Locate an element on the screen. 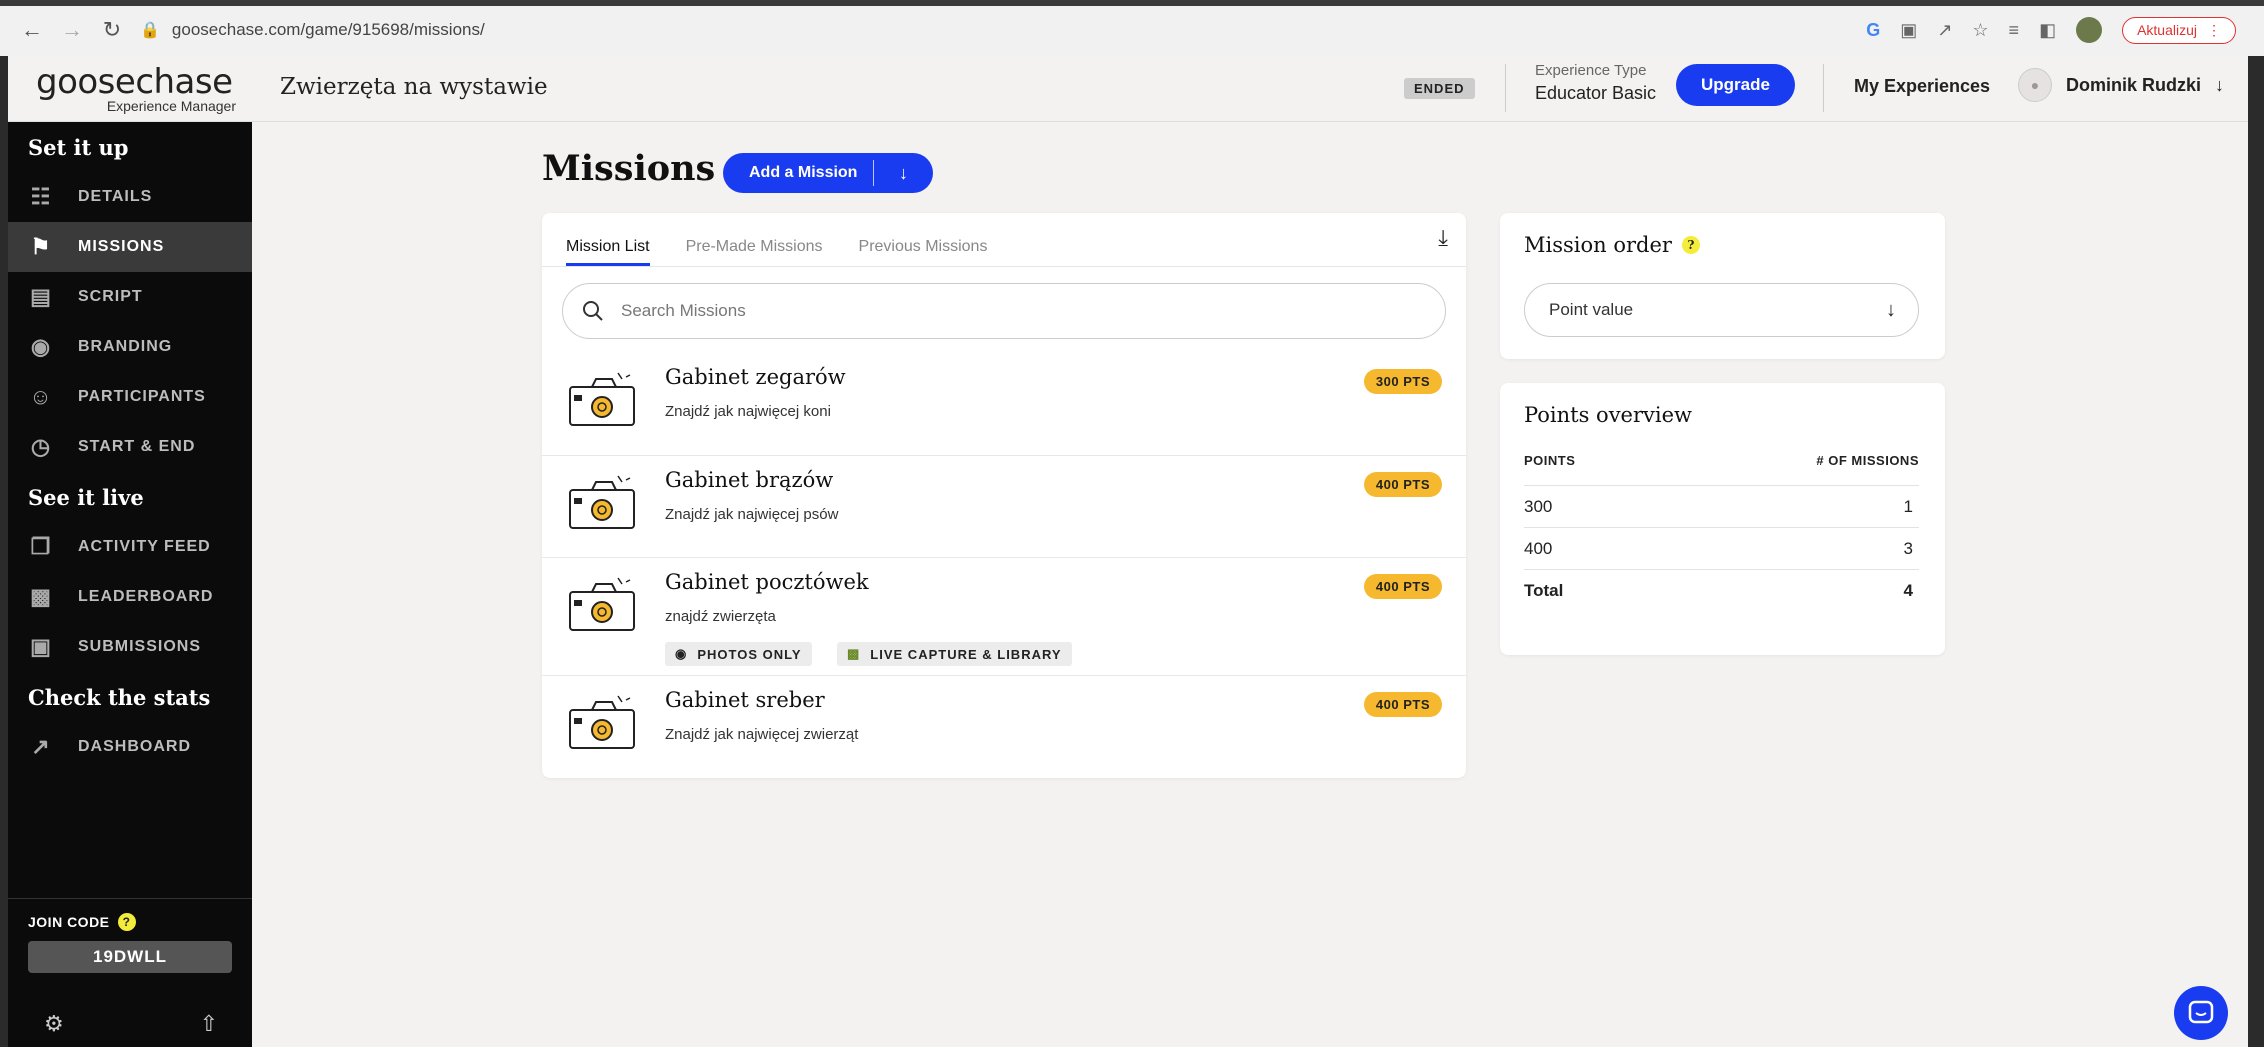 This screenshot has width=2264, height=1047. reading-list-icon: ≡ is located at coordinates (2014, 30).